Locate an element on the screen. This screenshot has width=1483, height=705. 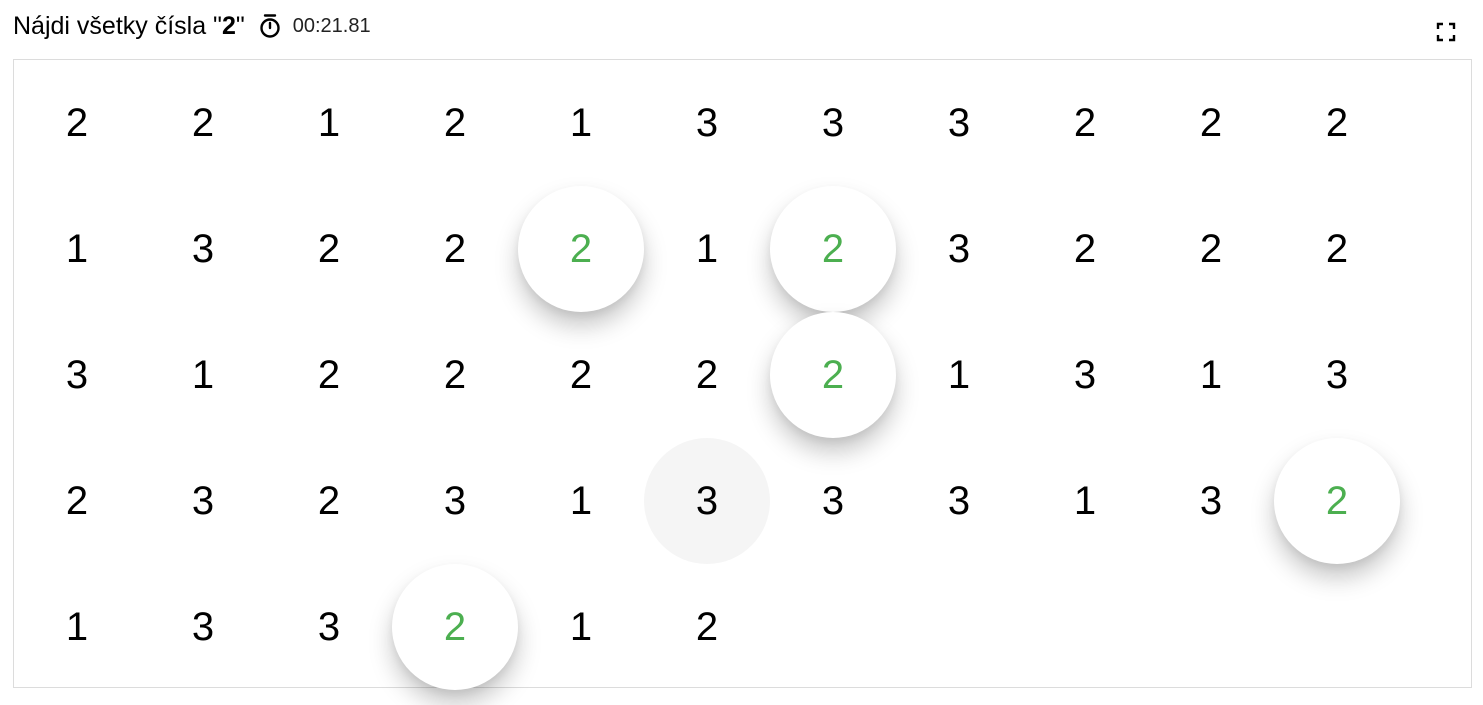
target-number: 2 is located at coordinates (228, 26).